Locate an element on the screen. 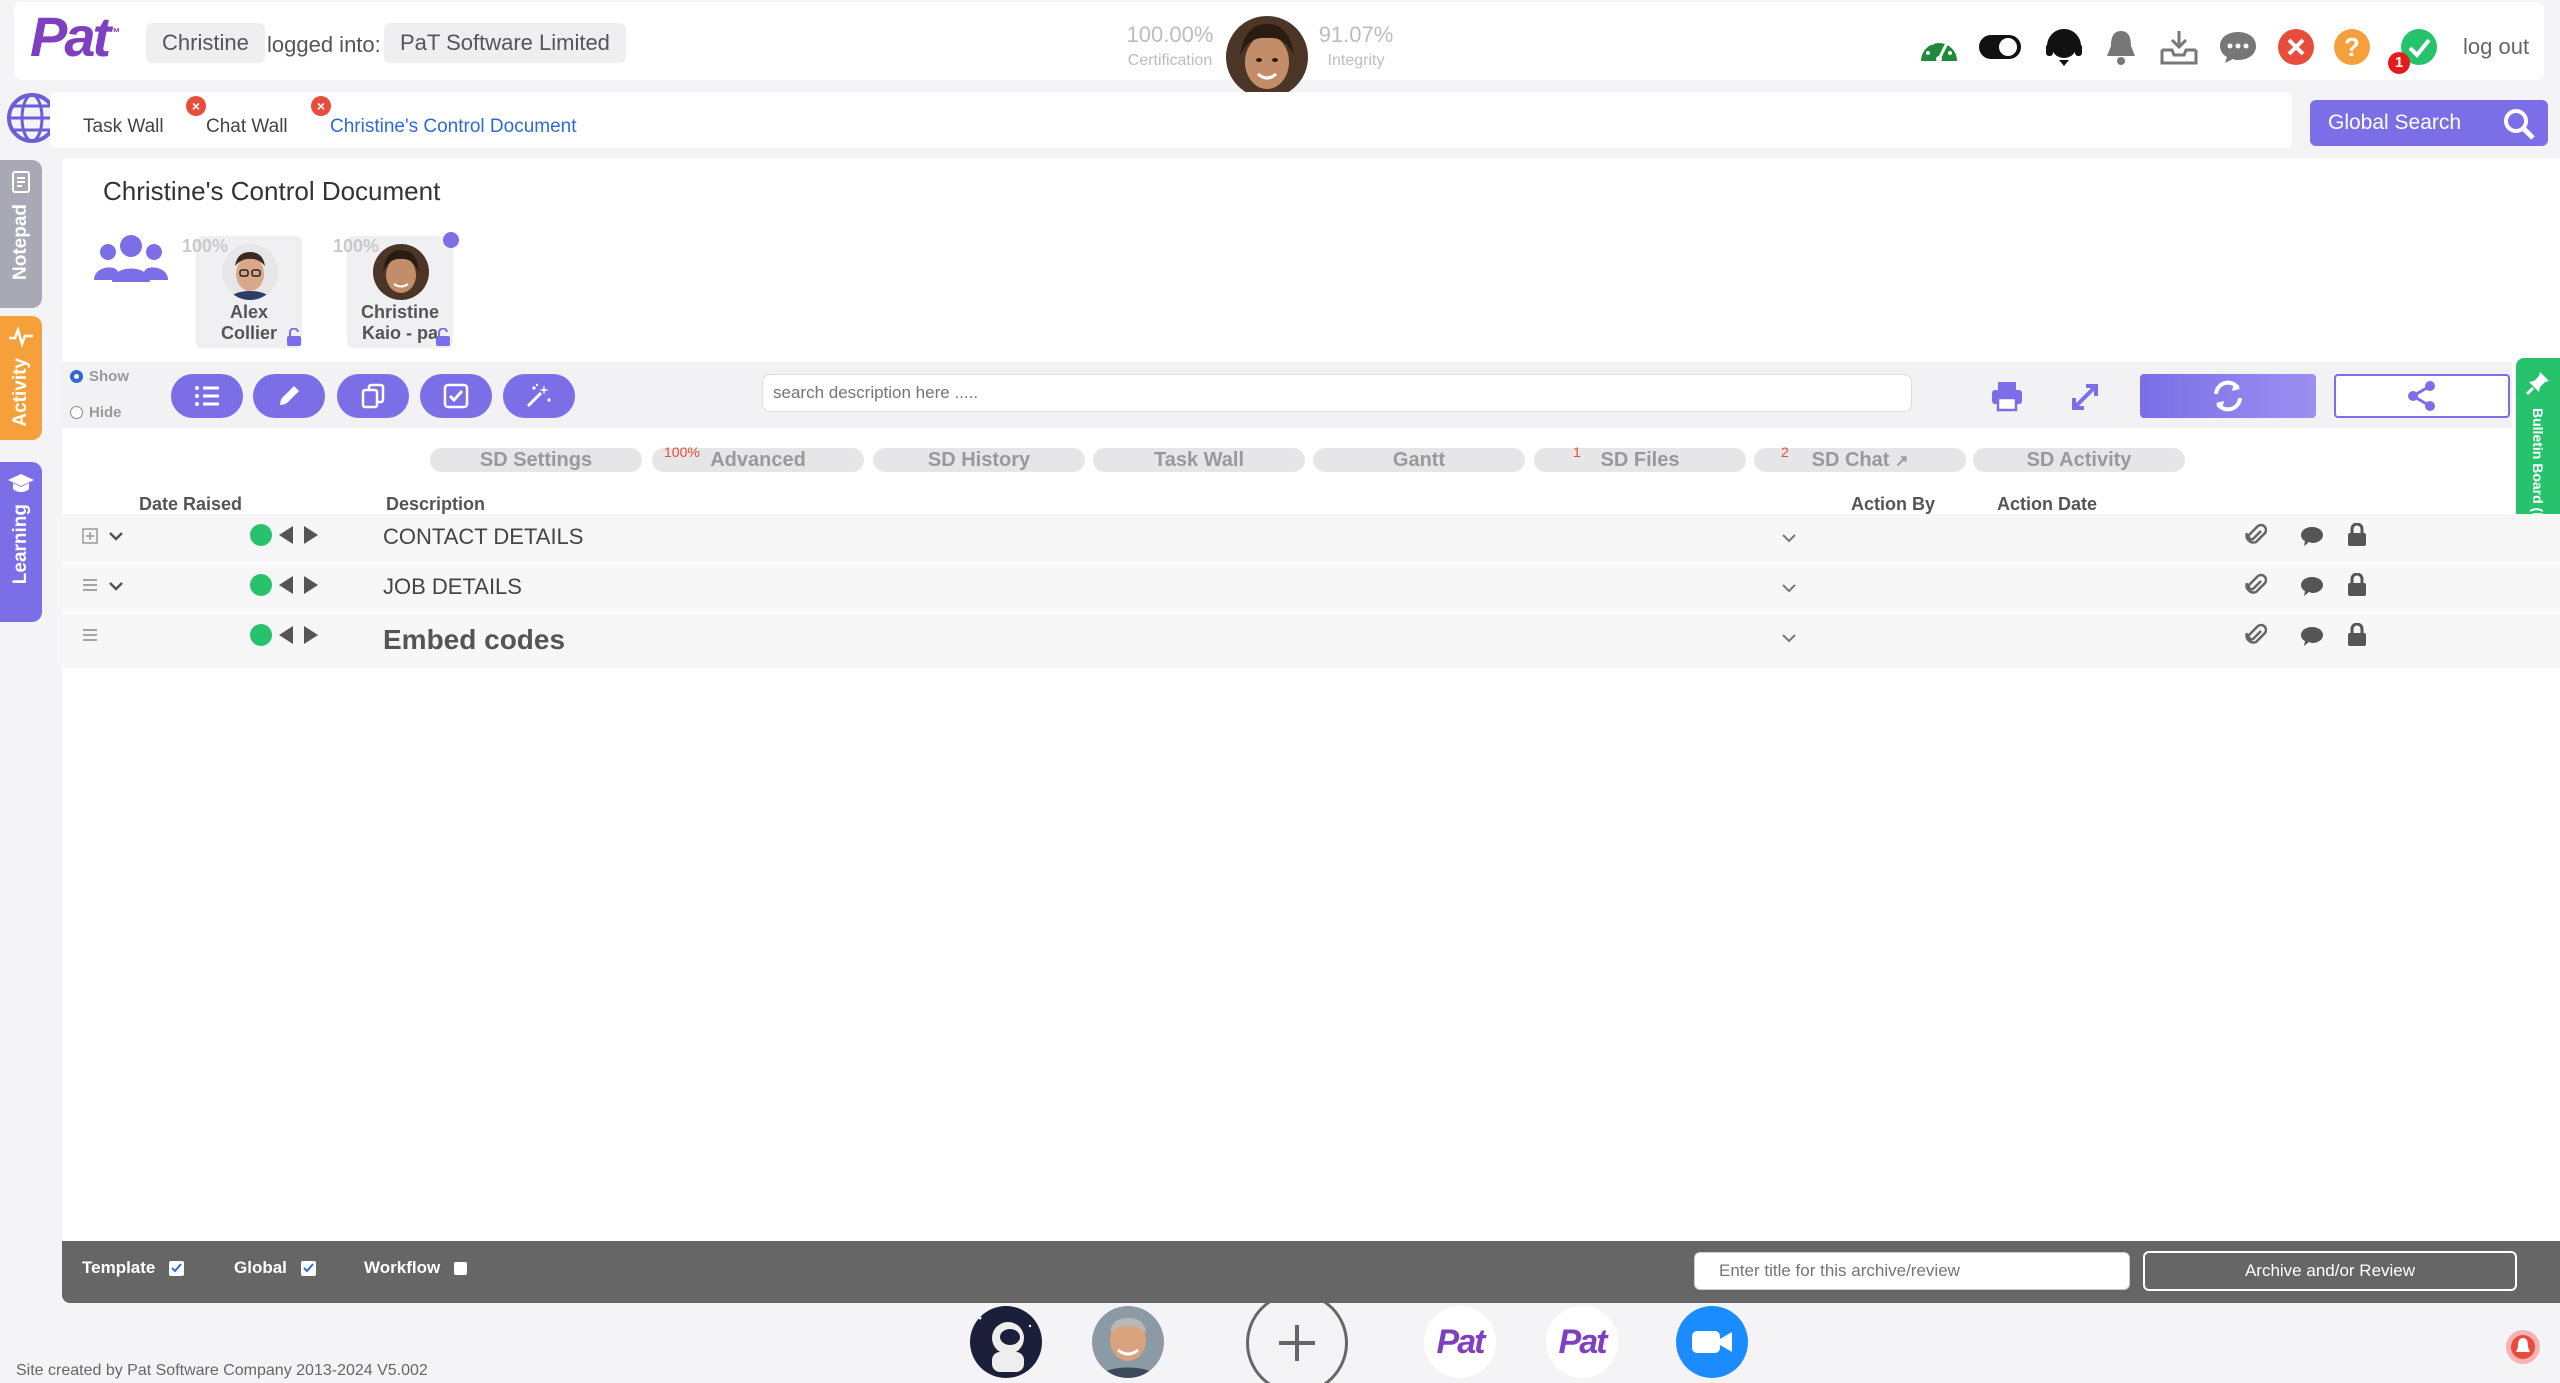 The height and width of the screenshot is (1383, 2560). notification-alert-icon is located at coordinates (2523, 1347).